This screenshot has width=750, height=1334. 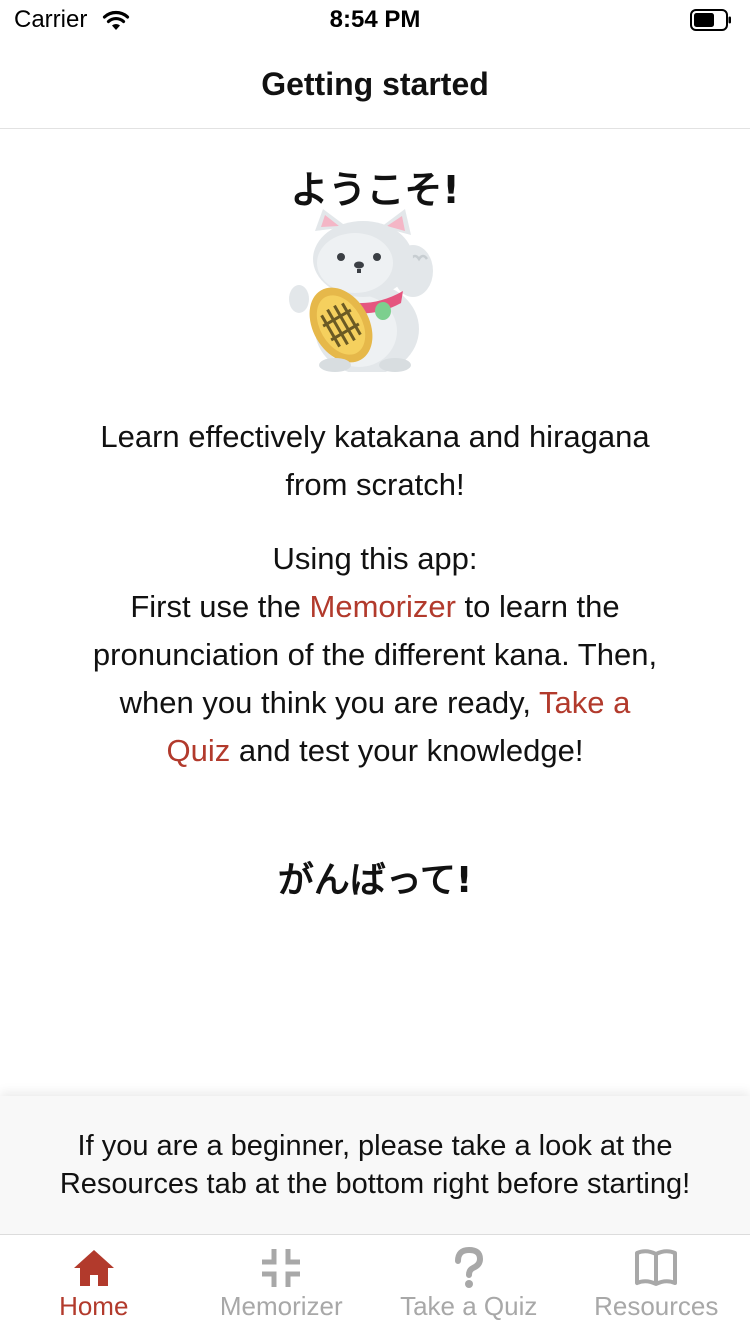 I want to click on question-icon, so click(x=468, y=1267).